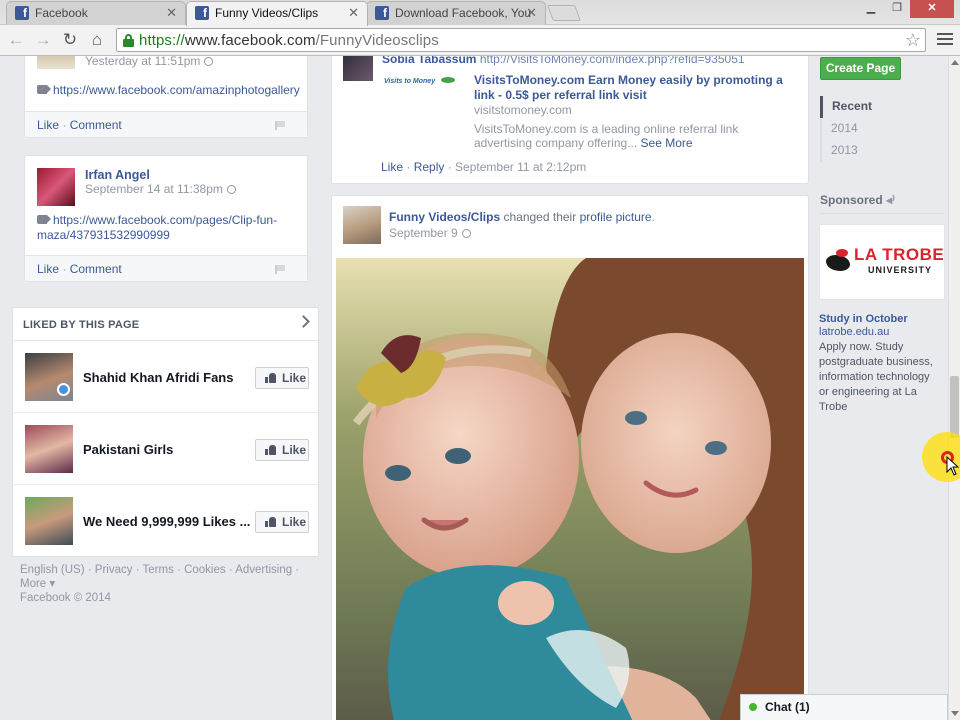 The height and width of the screenshot is (720, 960). I want to click on menu-icon, so click(945, 39).